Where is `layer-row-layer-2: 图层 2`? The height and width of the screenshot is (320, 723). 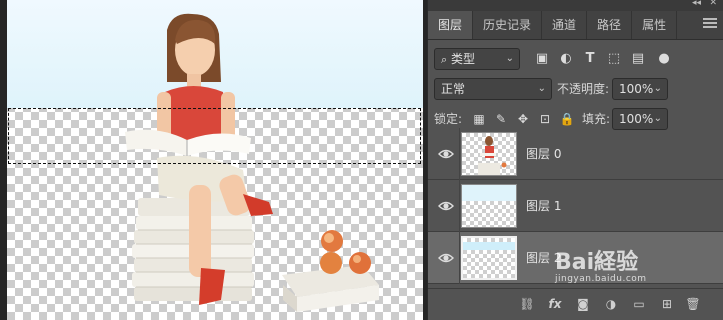
layer-row-layer-2: 图层 2 is located at coordinates (575, 258).